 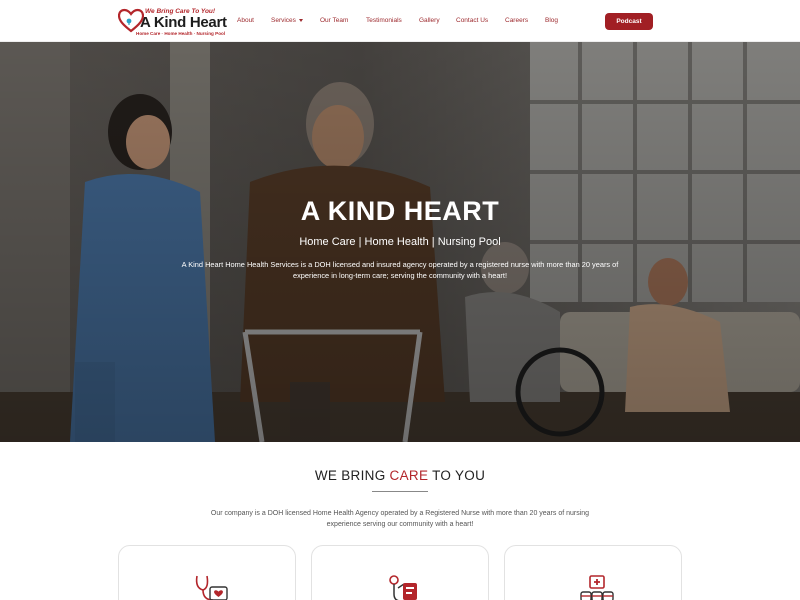 I want to click on nav-item-contact-us: Contact Us, so click(x=472, y=20).